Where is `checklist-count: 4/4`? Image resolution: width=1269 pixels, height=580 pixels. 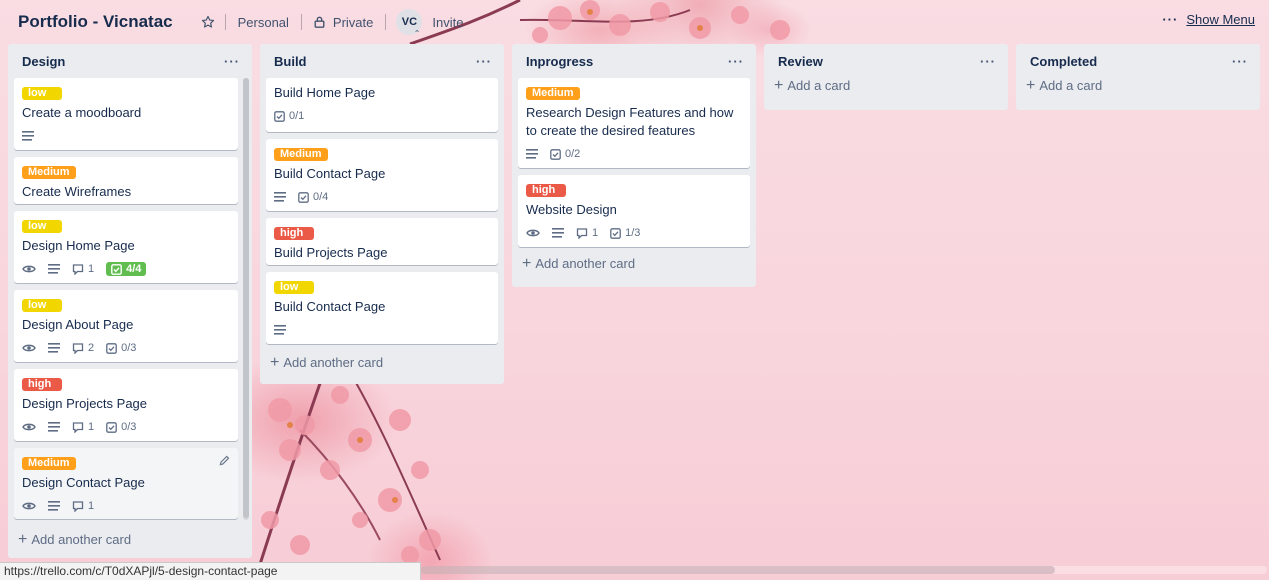
checklist-count: 4/4 is located at coordinates (134, 269).